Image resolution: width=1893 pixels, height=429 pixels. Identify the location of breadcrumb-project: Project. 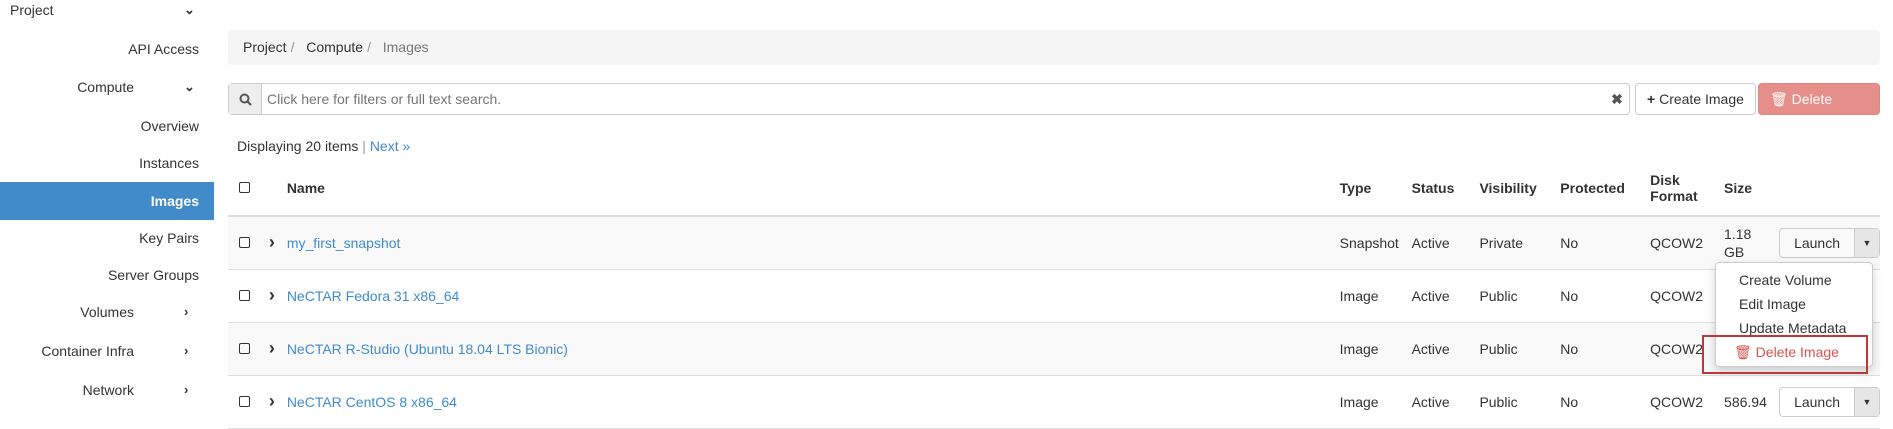
(265, 47).